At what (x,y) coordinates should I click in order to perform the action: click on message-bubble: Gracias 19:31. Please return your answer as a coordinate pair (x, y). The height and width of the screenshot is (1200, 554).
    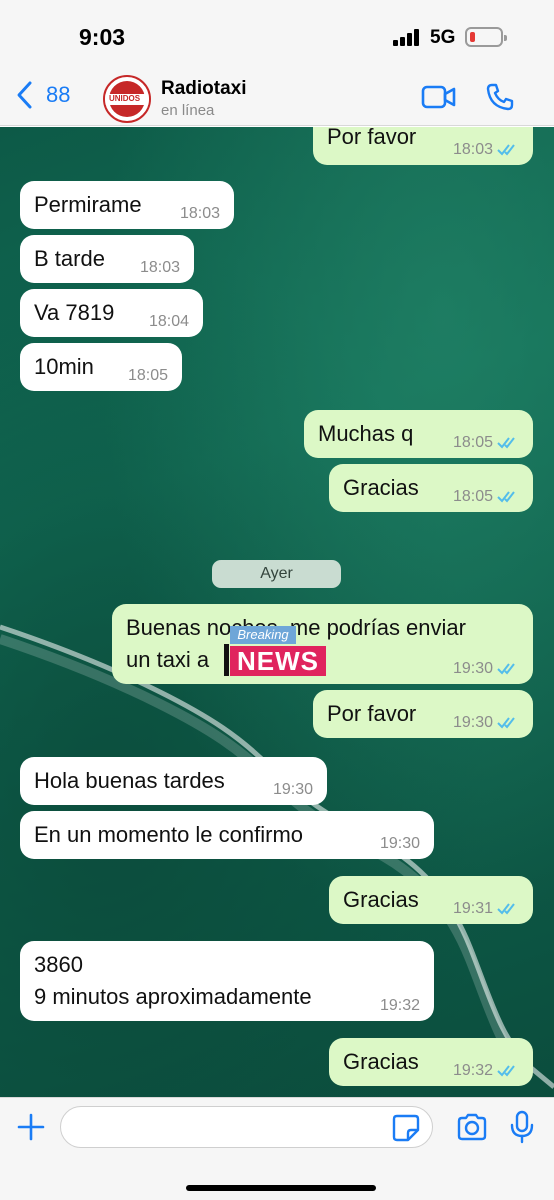
    Looking at the image, I should click on (431, 900).